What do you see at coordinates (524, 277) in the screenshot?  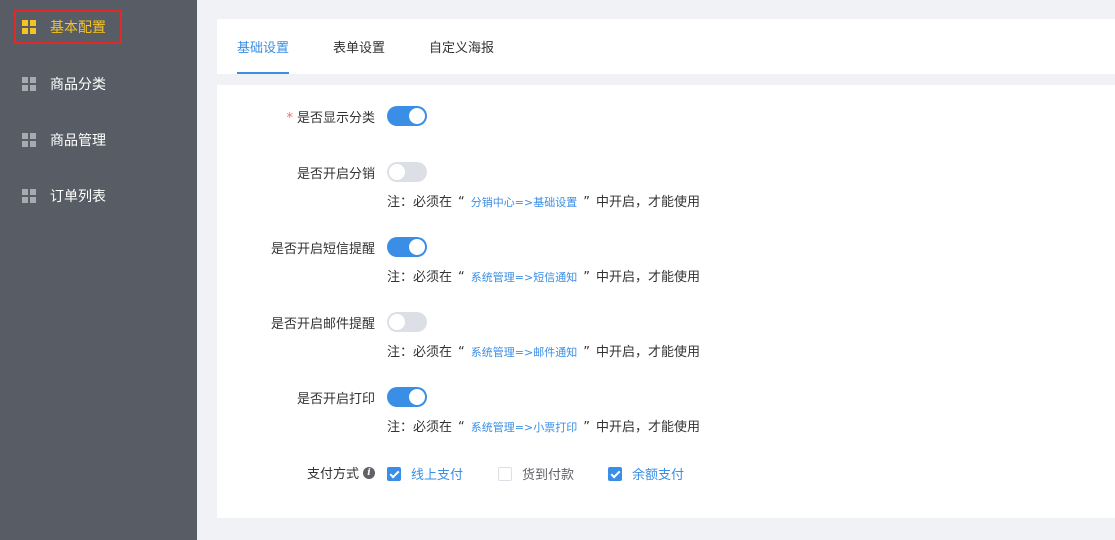 I see `sms-notification-link: 系统管理=>短信通知` at bounding box center [524, 277].